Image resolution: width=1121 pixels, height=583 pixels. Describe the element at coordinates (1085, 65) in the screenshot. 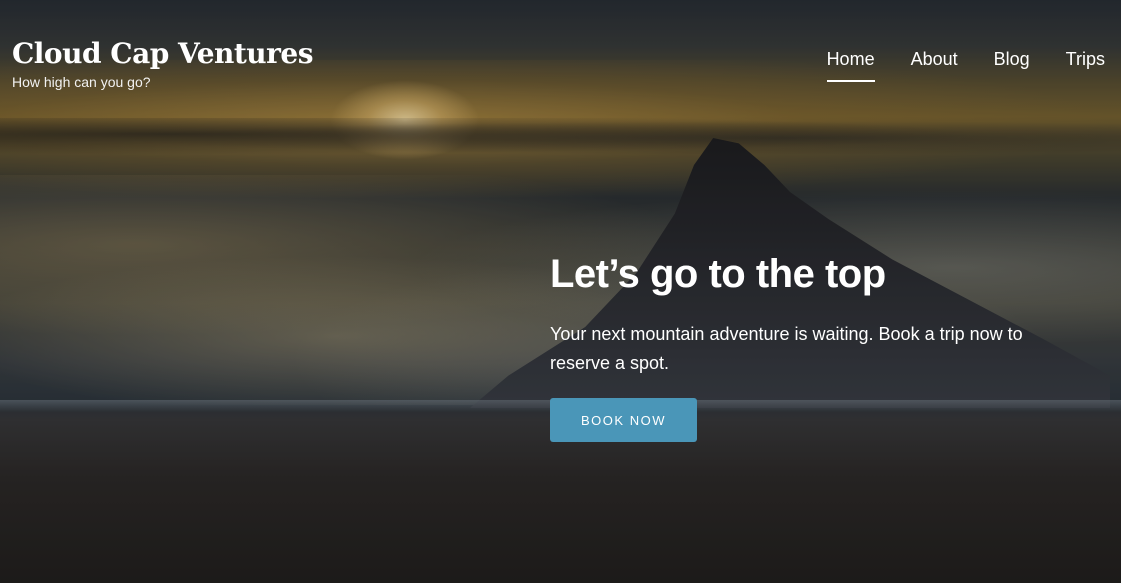

I see `nav-item-trips: Trips` at that location.